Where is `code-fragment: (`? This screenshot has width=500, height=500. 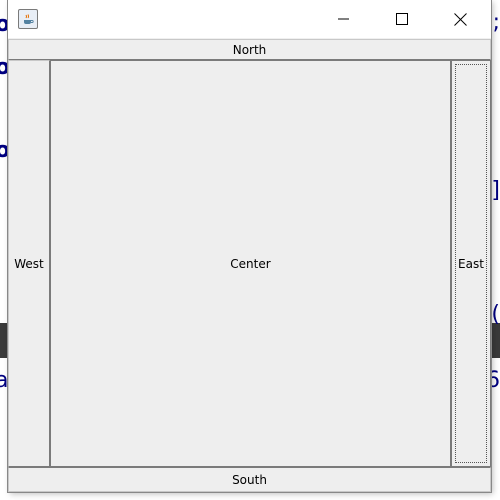 code-fragment: ( is located at coordinates (495, 314).